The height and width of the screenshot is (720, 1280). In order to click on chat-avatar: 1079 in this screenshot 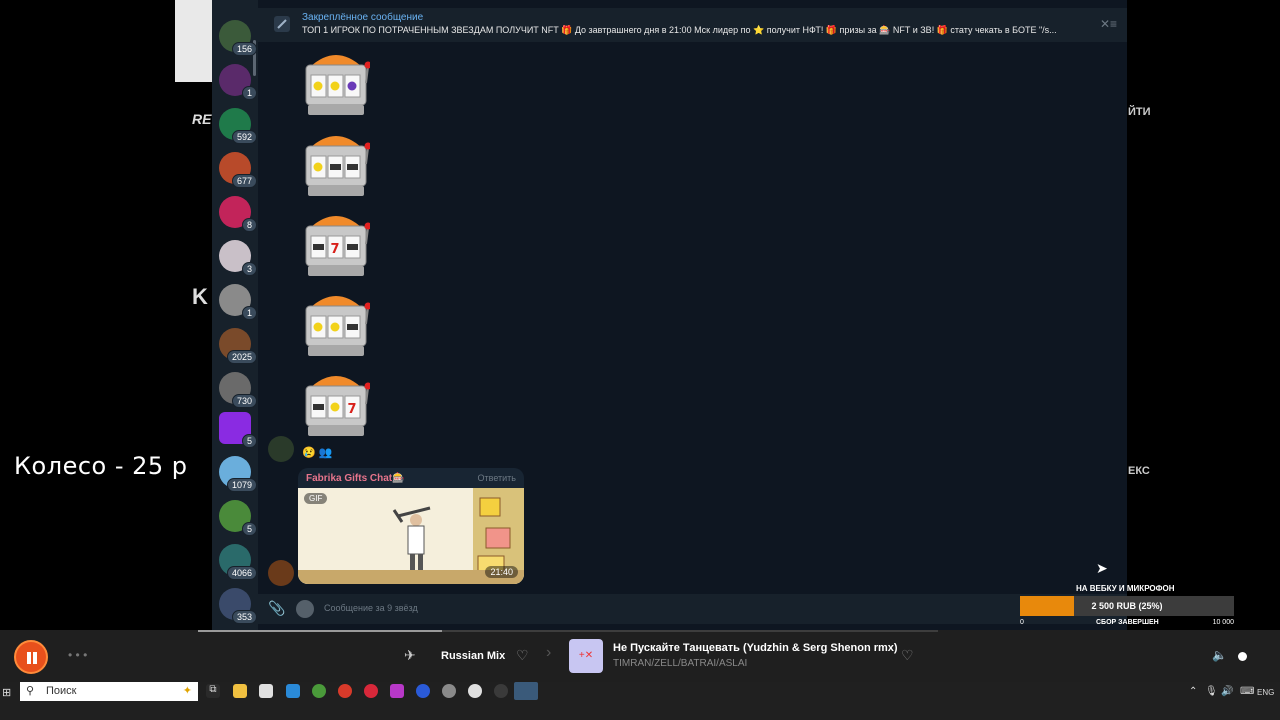, I will do `click(238, 474)`.